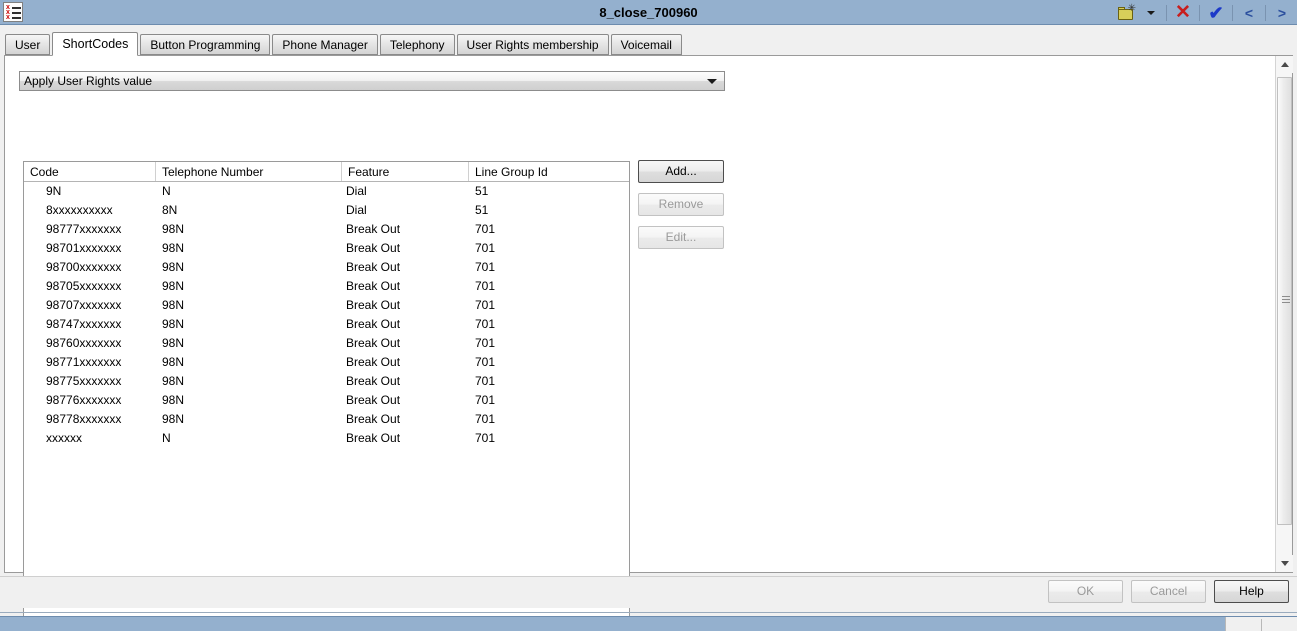 This screenshot has width=1297, height=631. Describe the element at coordinates (326, 267) in the screenshot. I see `table-row: 98700xxxxxxx 98N Break Out 701` at that location.